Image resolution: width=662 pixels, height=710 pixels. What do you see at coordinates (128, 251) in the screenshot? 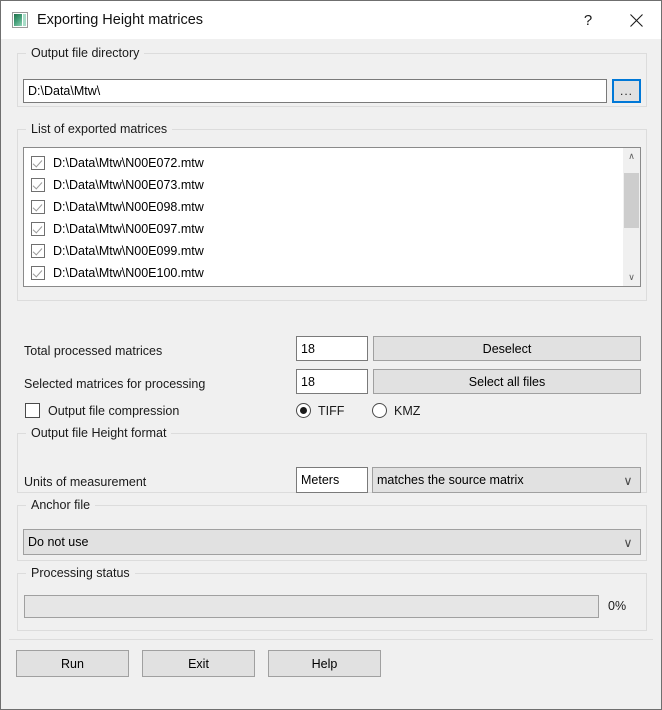
I see `list-item-label: D:\Data\Mtw\N00E099.mtw` at bounding box center [128, 251].